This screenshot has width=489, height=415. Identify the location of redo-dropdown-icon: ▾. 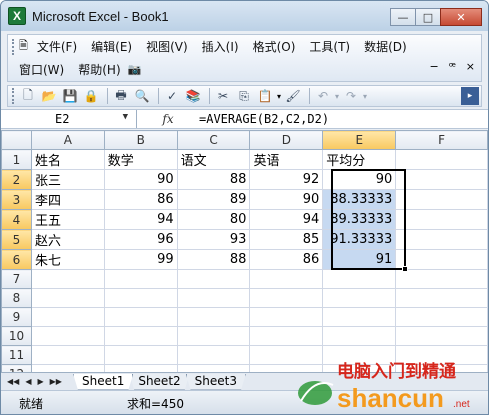
(365, 96).